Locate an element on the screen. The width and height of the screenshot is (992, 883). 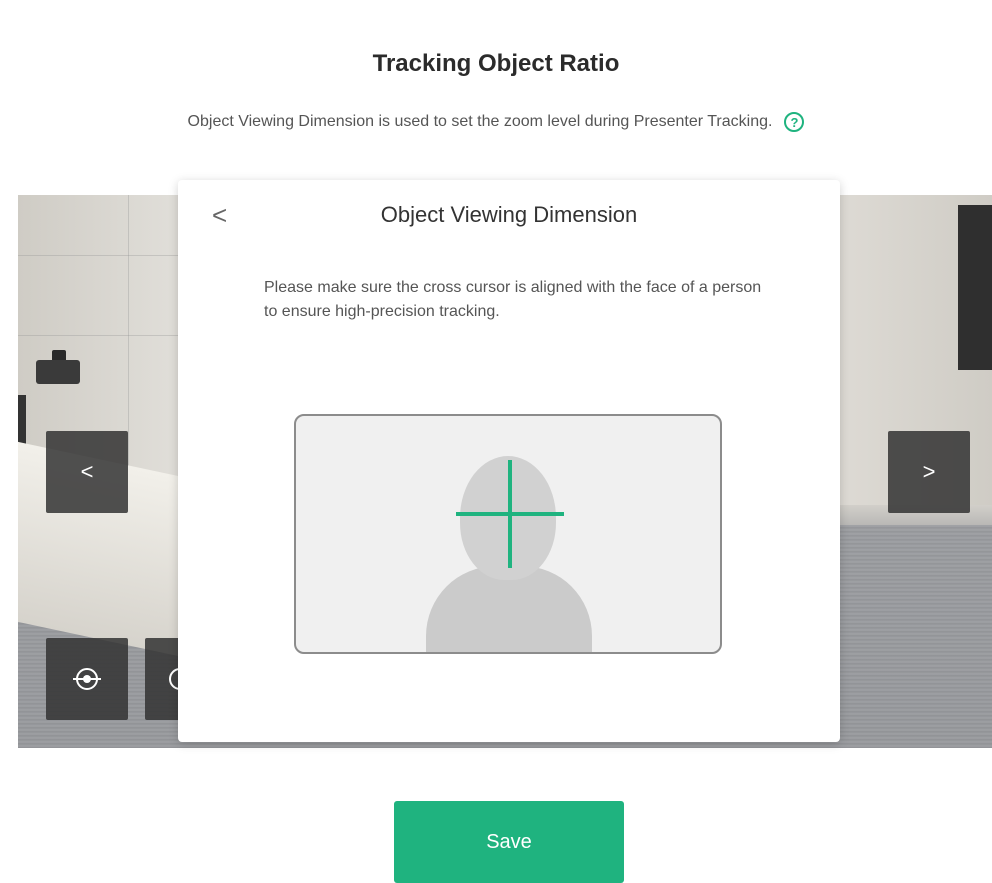
help-icon: ? is located at coordinates (794, 122).